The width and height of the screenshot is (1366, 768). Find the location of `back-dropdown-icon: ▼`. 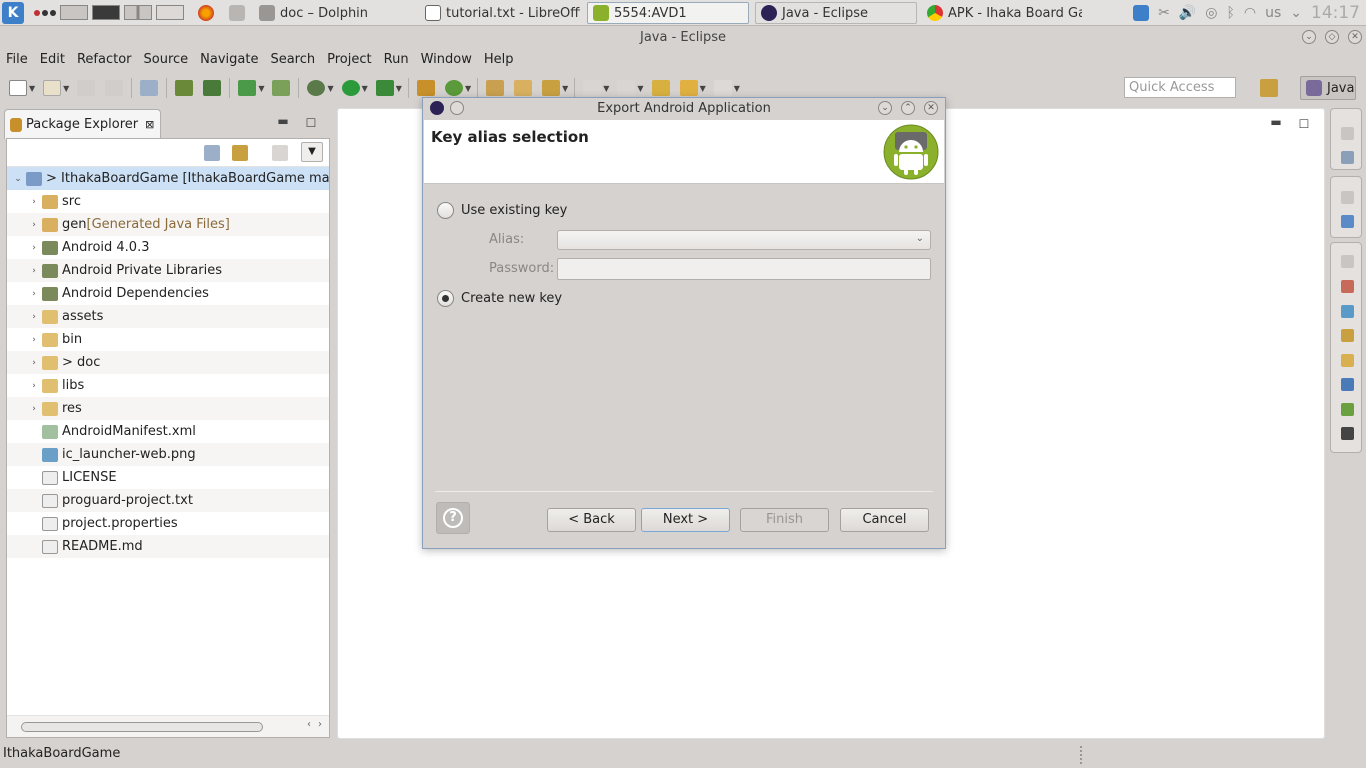

back-dropdown-icon: ▼ is located at coordinates (703, 88).